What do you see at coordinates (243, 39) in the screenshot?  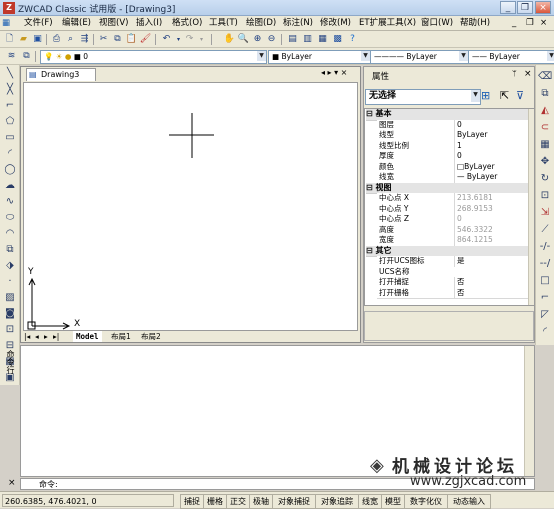 I see `zoom-realtime-icon: 🔍` at bounding box center [243, 39].